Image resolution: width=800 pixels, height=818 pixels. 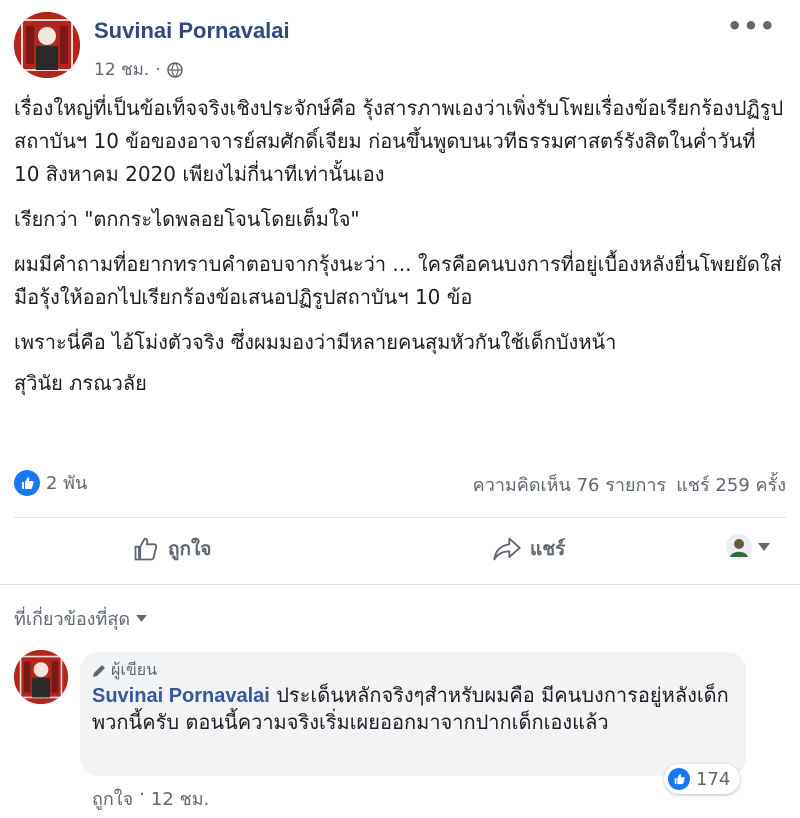 I want to click on post-header: Suvinai Pornavalai 12 ชม. · •••, so click(x=400, y=47).